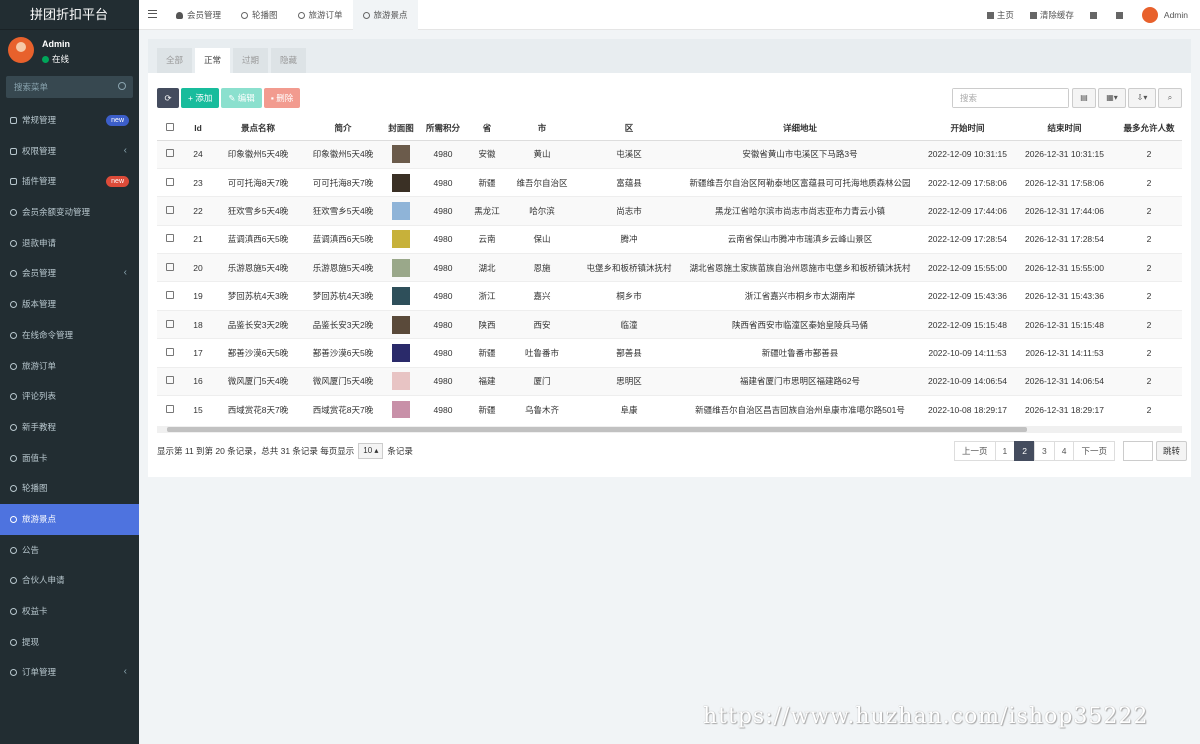 This screenshot has width=1200, height=744. What do you see at coordinates (213, 60) in the screenshot?
I see `tab-normal: 正常` at bounding box center [213, 60].